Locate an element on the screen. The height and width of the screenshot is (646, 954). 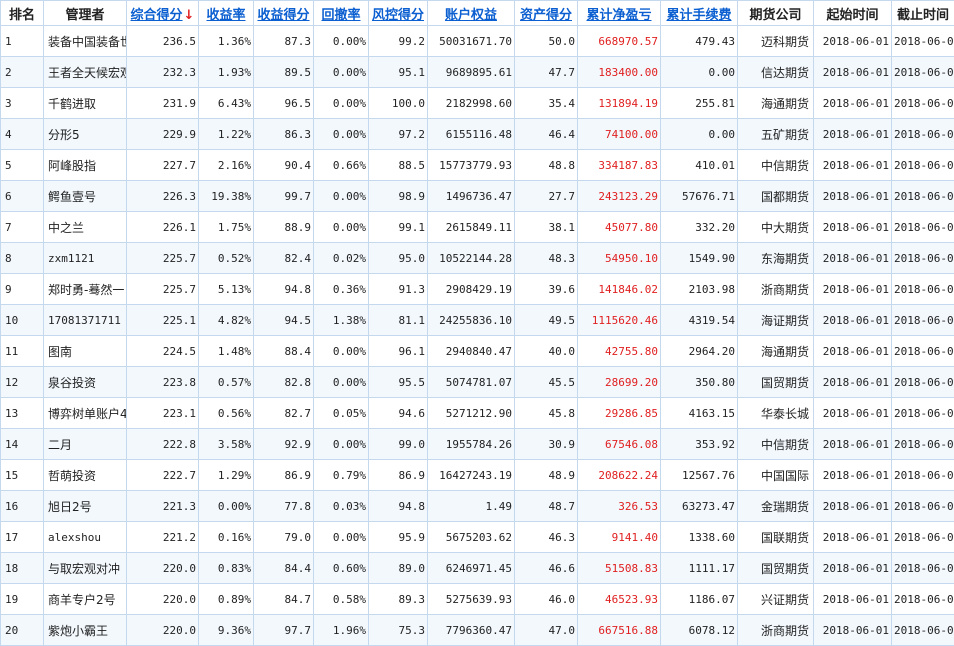
header-composite-score-label: 综合得分 is located at coordinates (157, 15).